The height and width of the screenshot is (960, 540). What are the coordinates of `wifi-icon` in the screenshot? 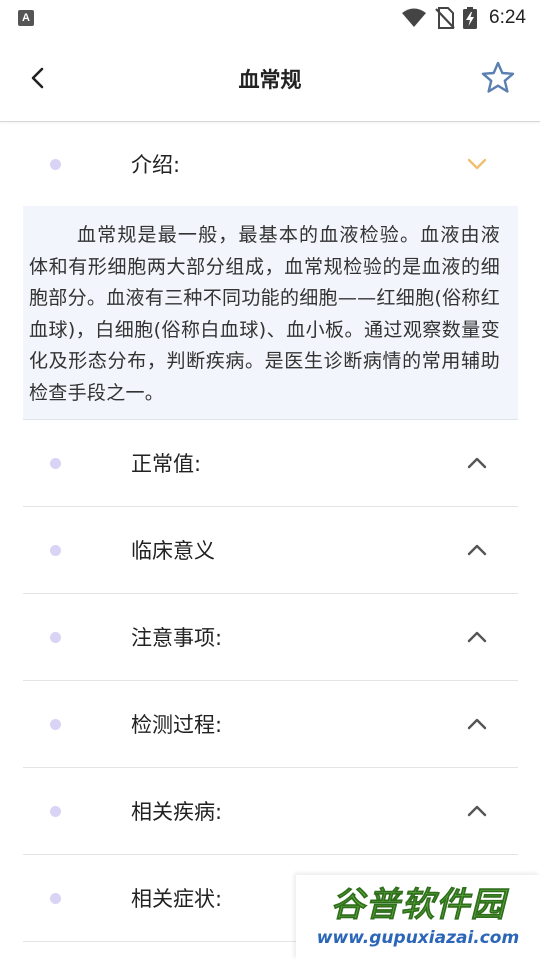 It's located at (414, 17).